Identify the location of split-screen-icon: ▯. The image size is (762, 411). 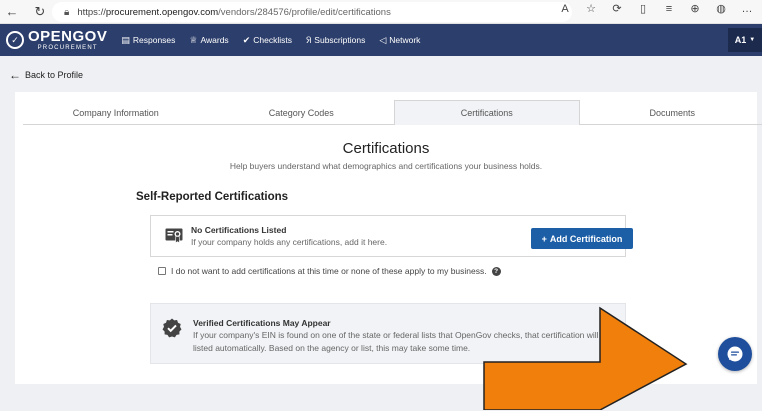
(643, 8).